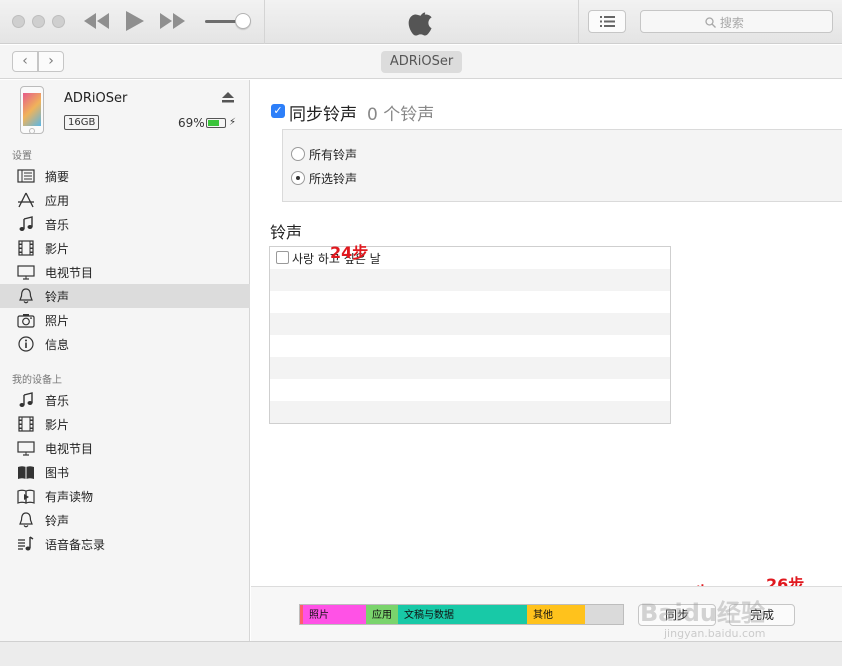  What do you see at coordinates (125, 496) in the screenshot?
I see `sidebar-item: 有声读物` at bounding box center [125, 496].